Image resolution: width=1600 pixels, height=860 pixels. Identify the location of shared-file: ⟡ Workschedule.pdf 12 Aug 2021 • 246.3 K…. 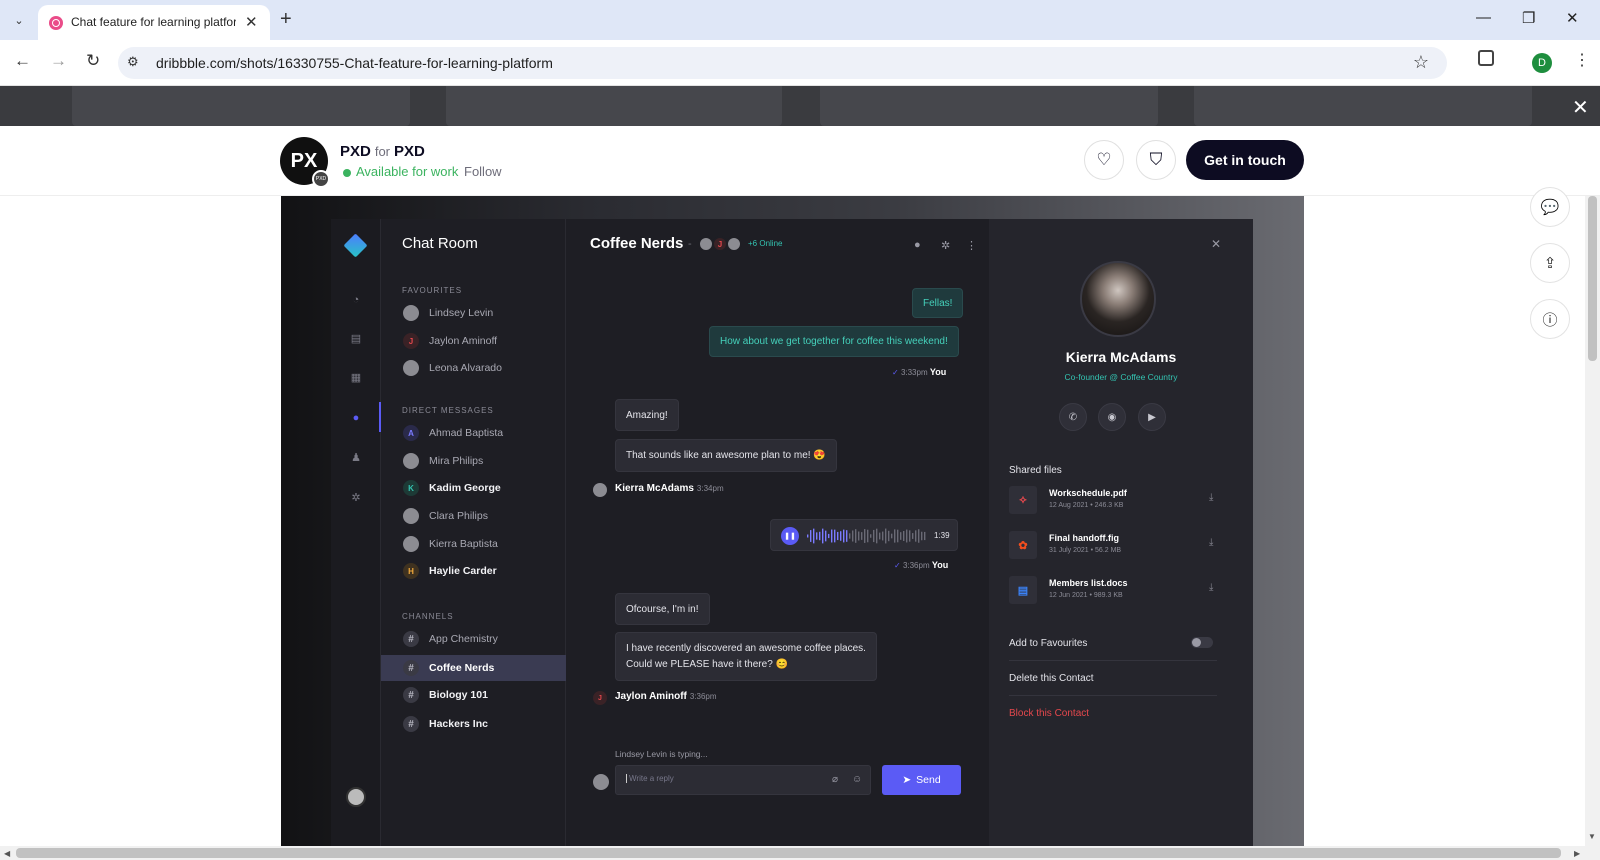
(1116, 501).